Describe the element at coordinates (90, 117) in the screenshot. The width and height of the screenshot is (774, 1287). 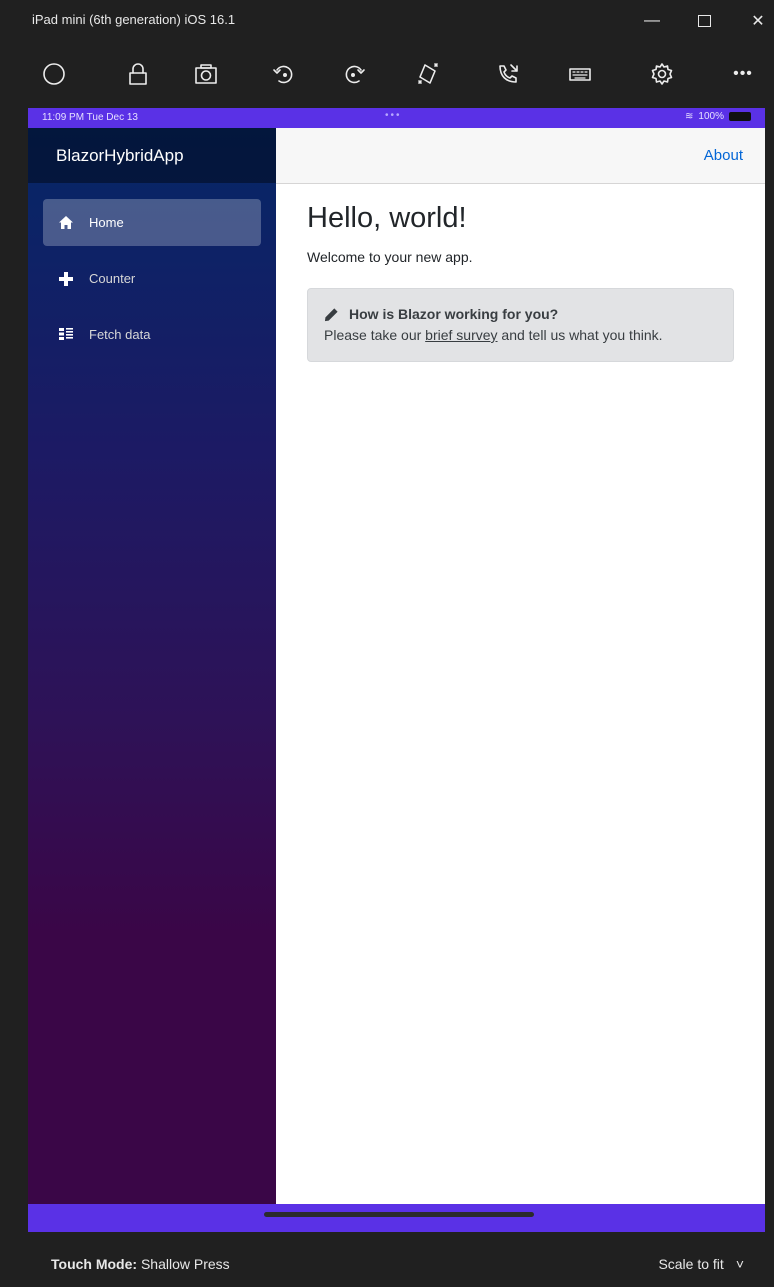
I see `status-time: 11:09 PM Tue Dec 13` at that location.